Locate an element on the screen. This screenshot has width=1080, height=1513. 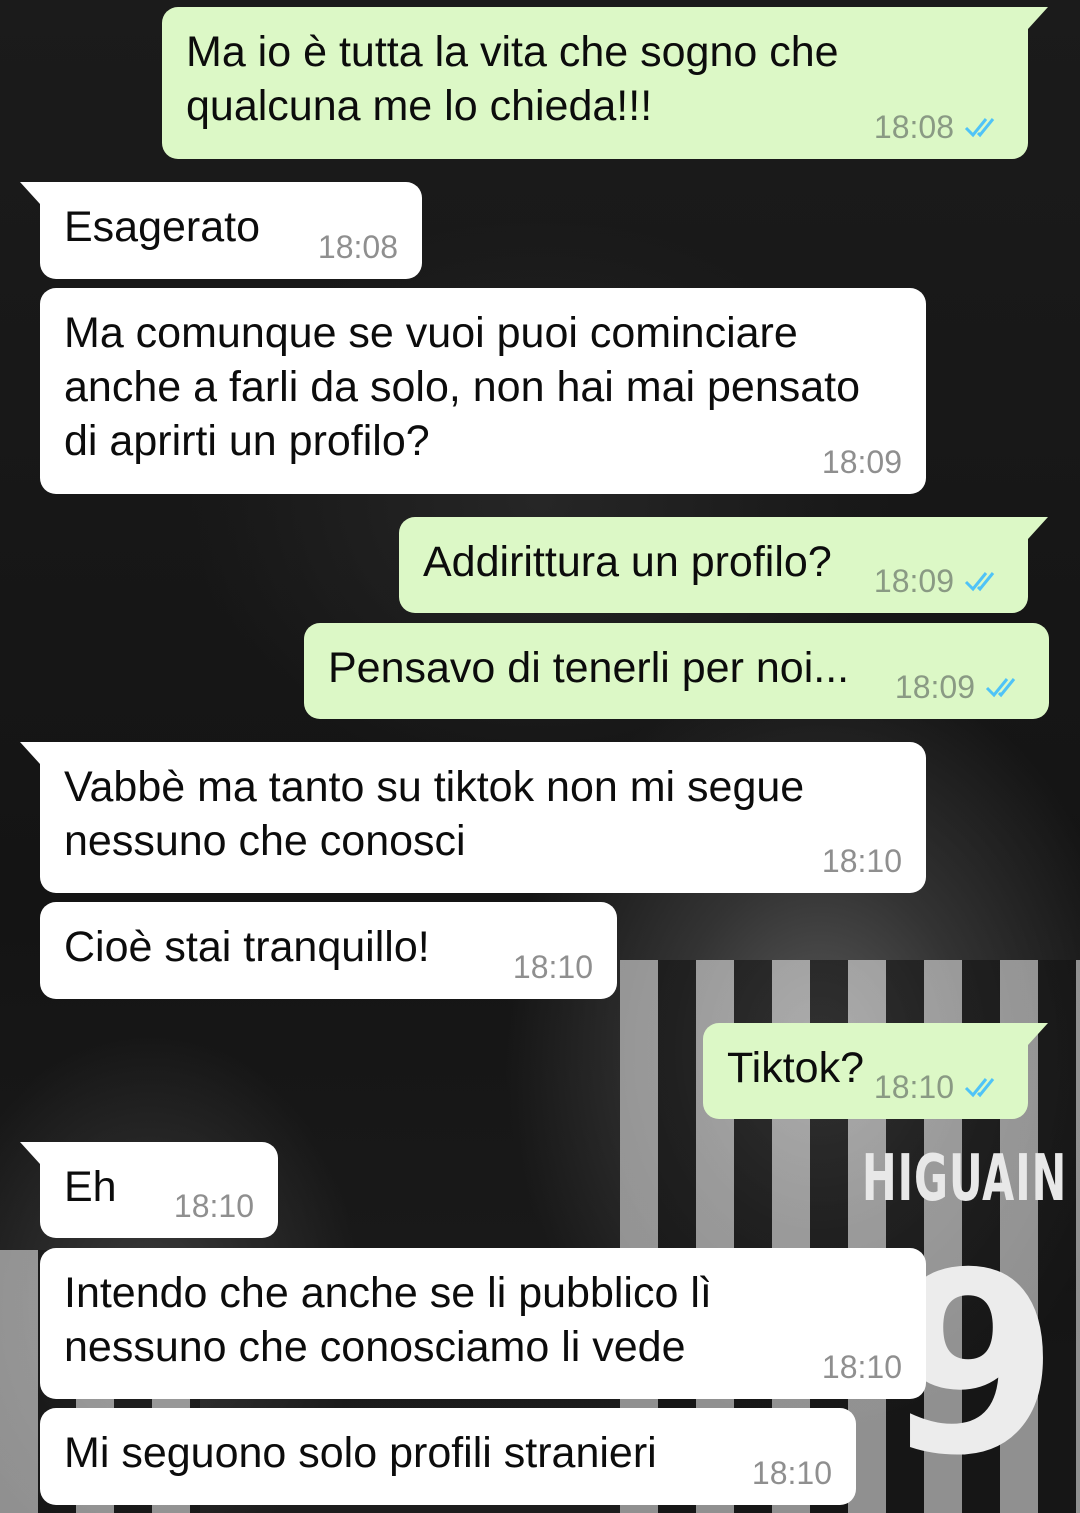
message-bubble-outgoing: Tiktok? 18:10 is located at coordinates (875, 1071).